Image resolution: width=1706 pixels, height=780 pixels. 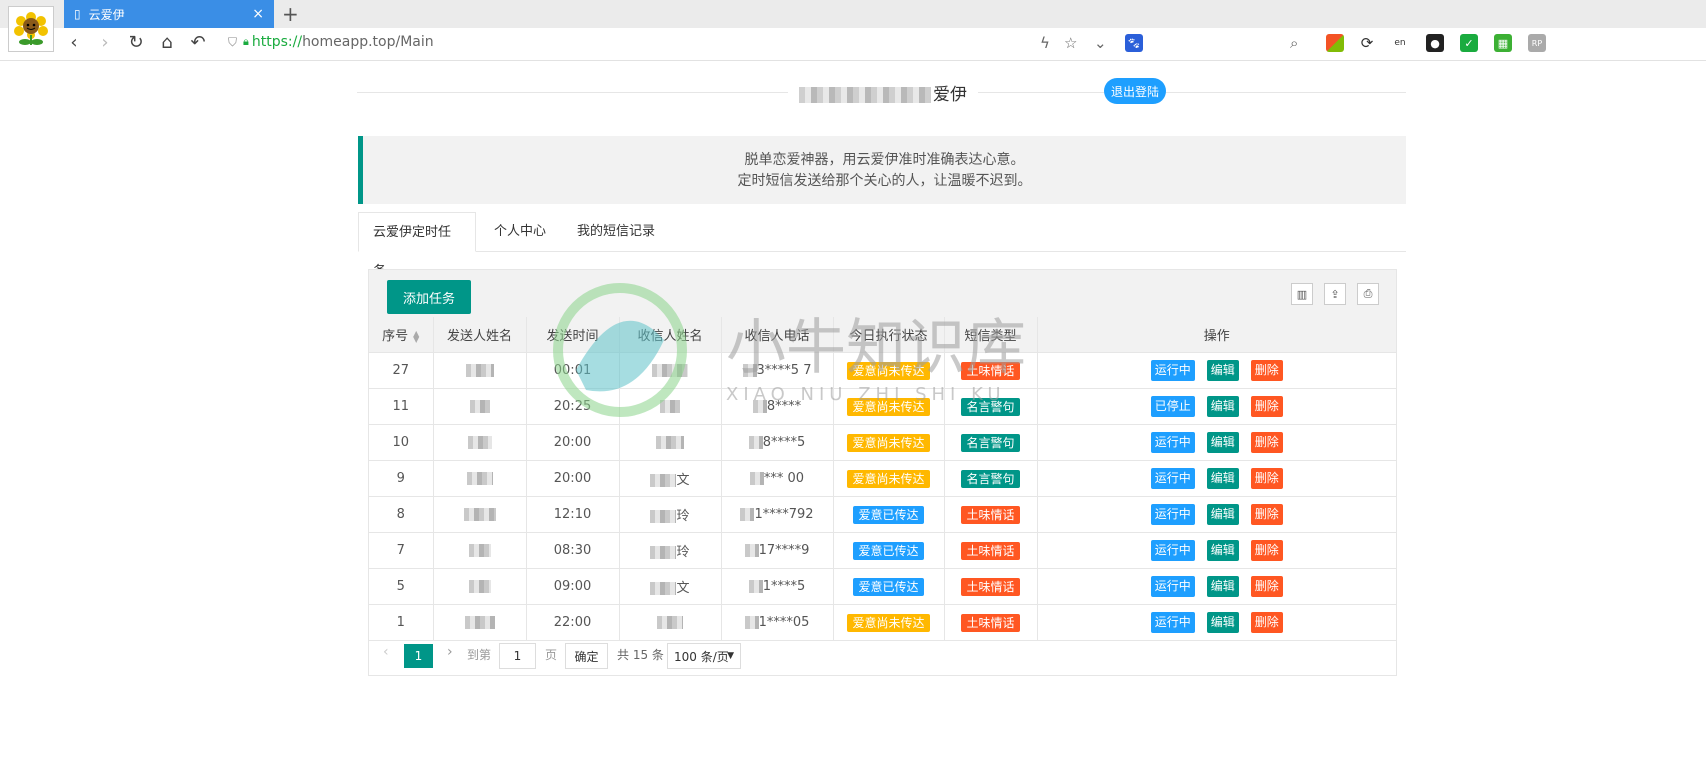 What do you see at coordinates (551, 655) in the screenshot?
I see `page-unit-label: 页` at bounding box center [551, 655].